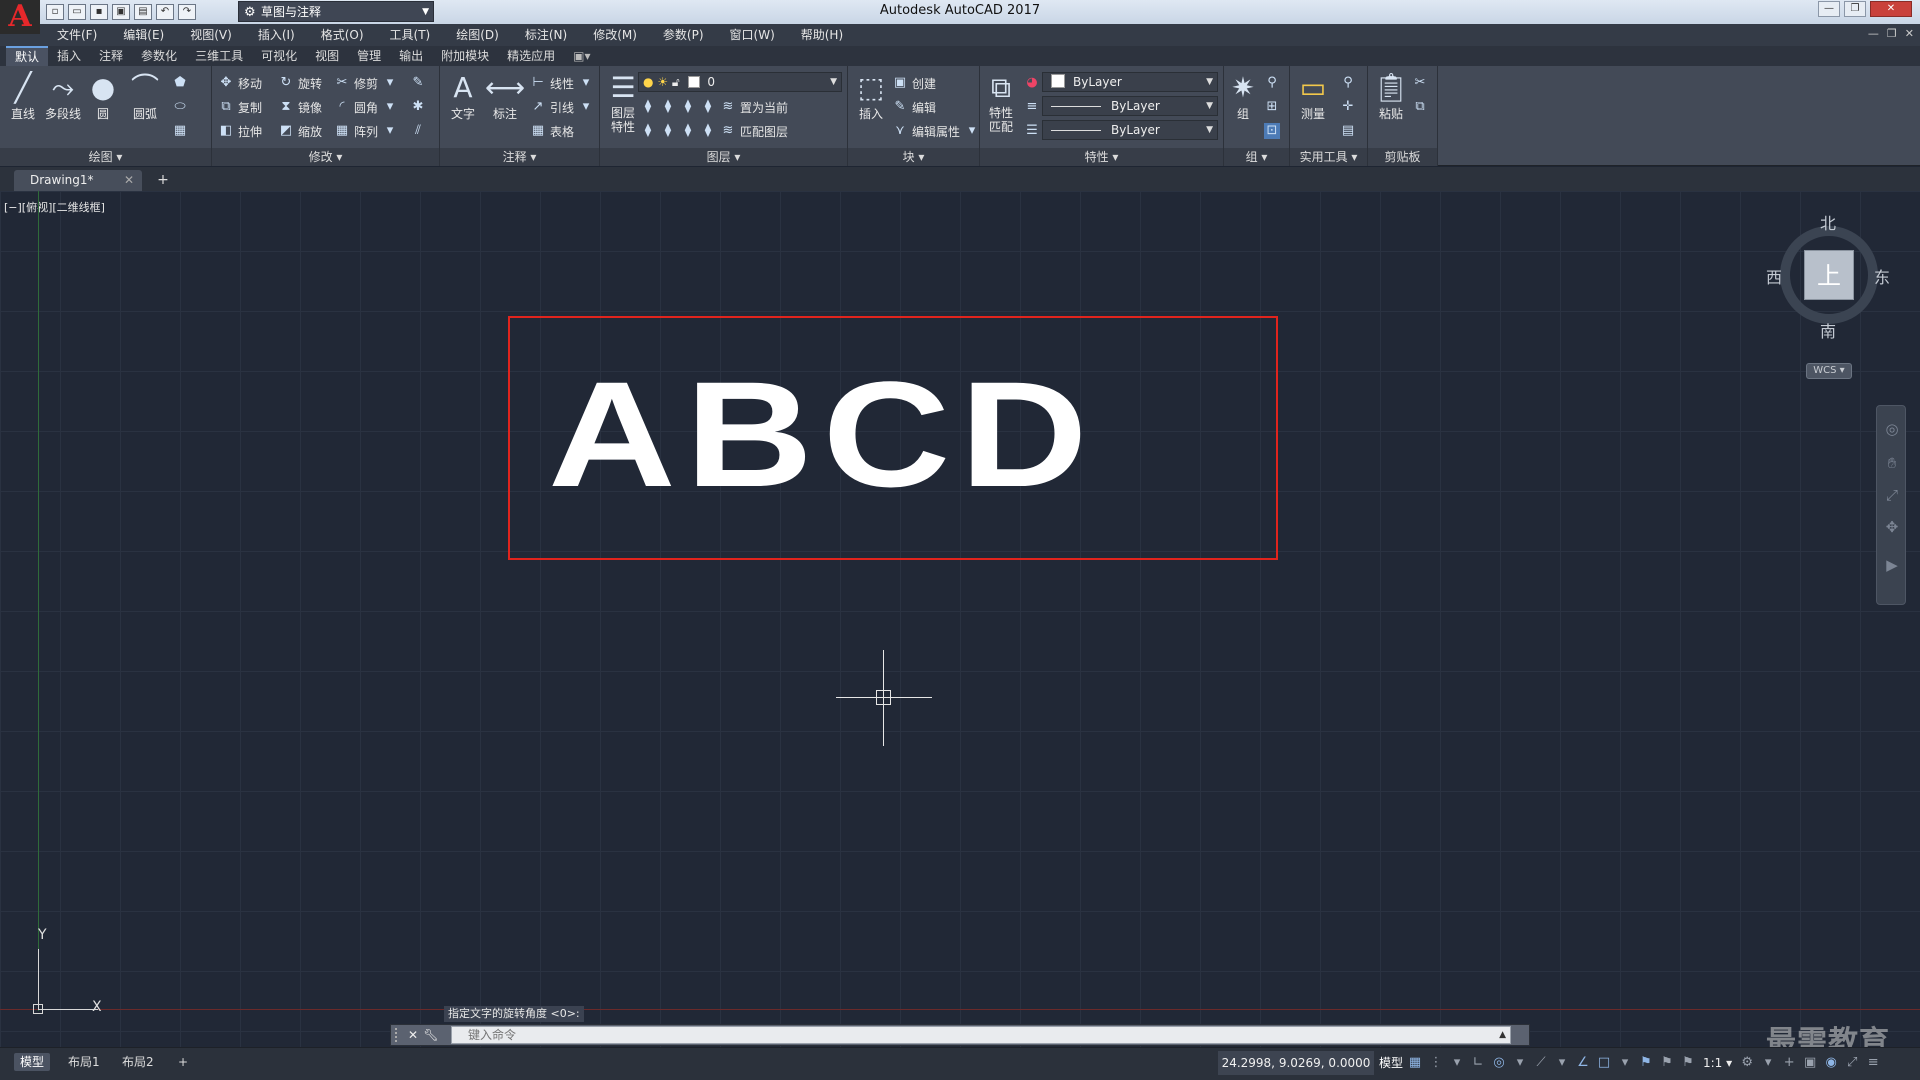 The height and width of the screenshot is (1080, 1920). What do you see at coordinates (366, 83) in the screenshot?
I see `trim-button: ✂ 修剪 ▾` at bounding box center [366, 83].